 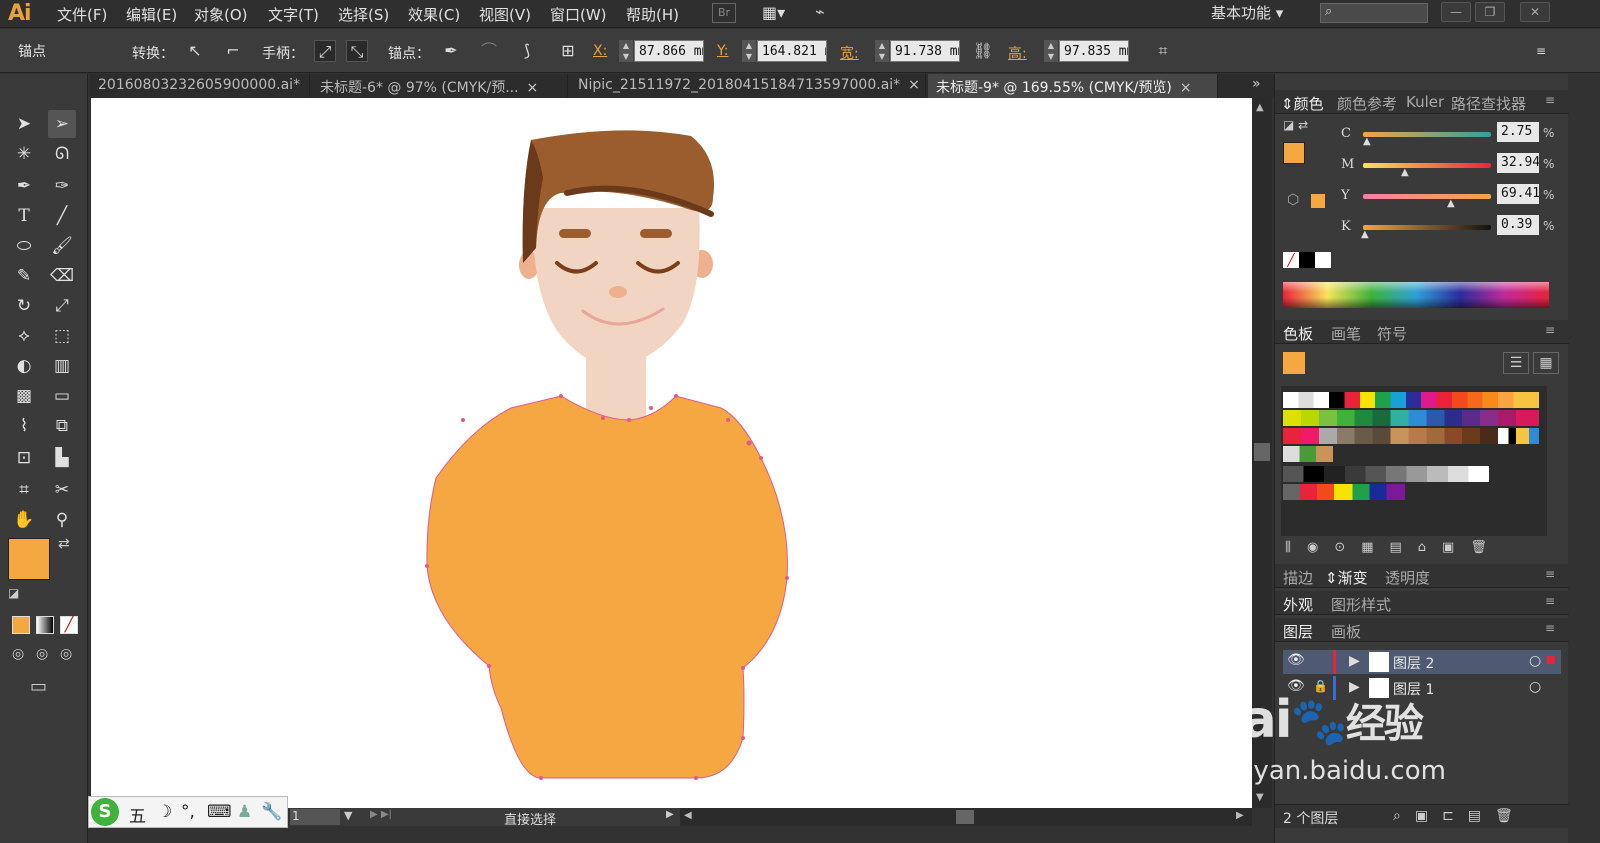 What do you see at coordinates (882, 51) in the screenshot?
I see `width-spinner: ▲ ▼` at bounding box center [882, 51].